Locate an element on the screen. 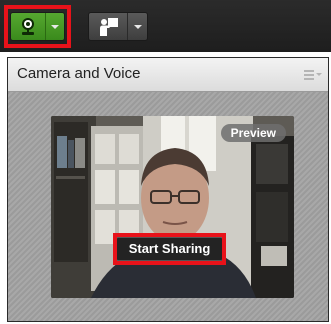  camera-voice-button is located at coordinates (37, 26).